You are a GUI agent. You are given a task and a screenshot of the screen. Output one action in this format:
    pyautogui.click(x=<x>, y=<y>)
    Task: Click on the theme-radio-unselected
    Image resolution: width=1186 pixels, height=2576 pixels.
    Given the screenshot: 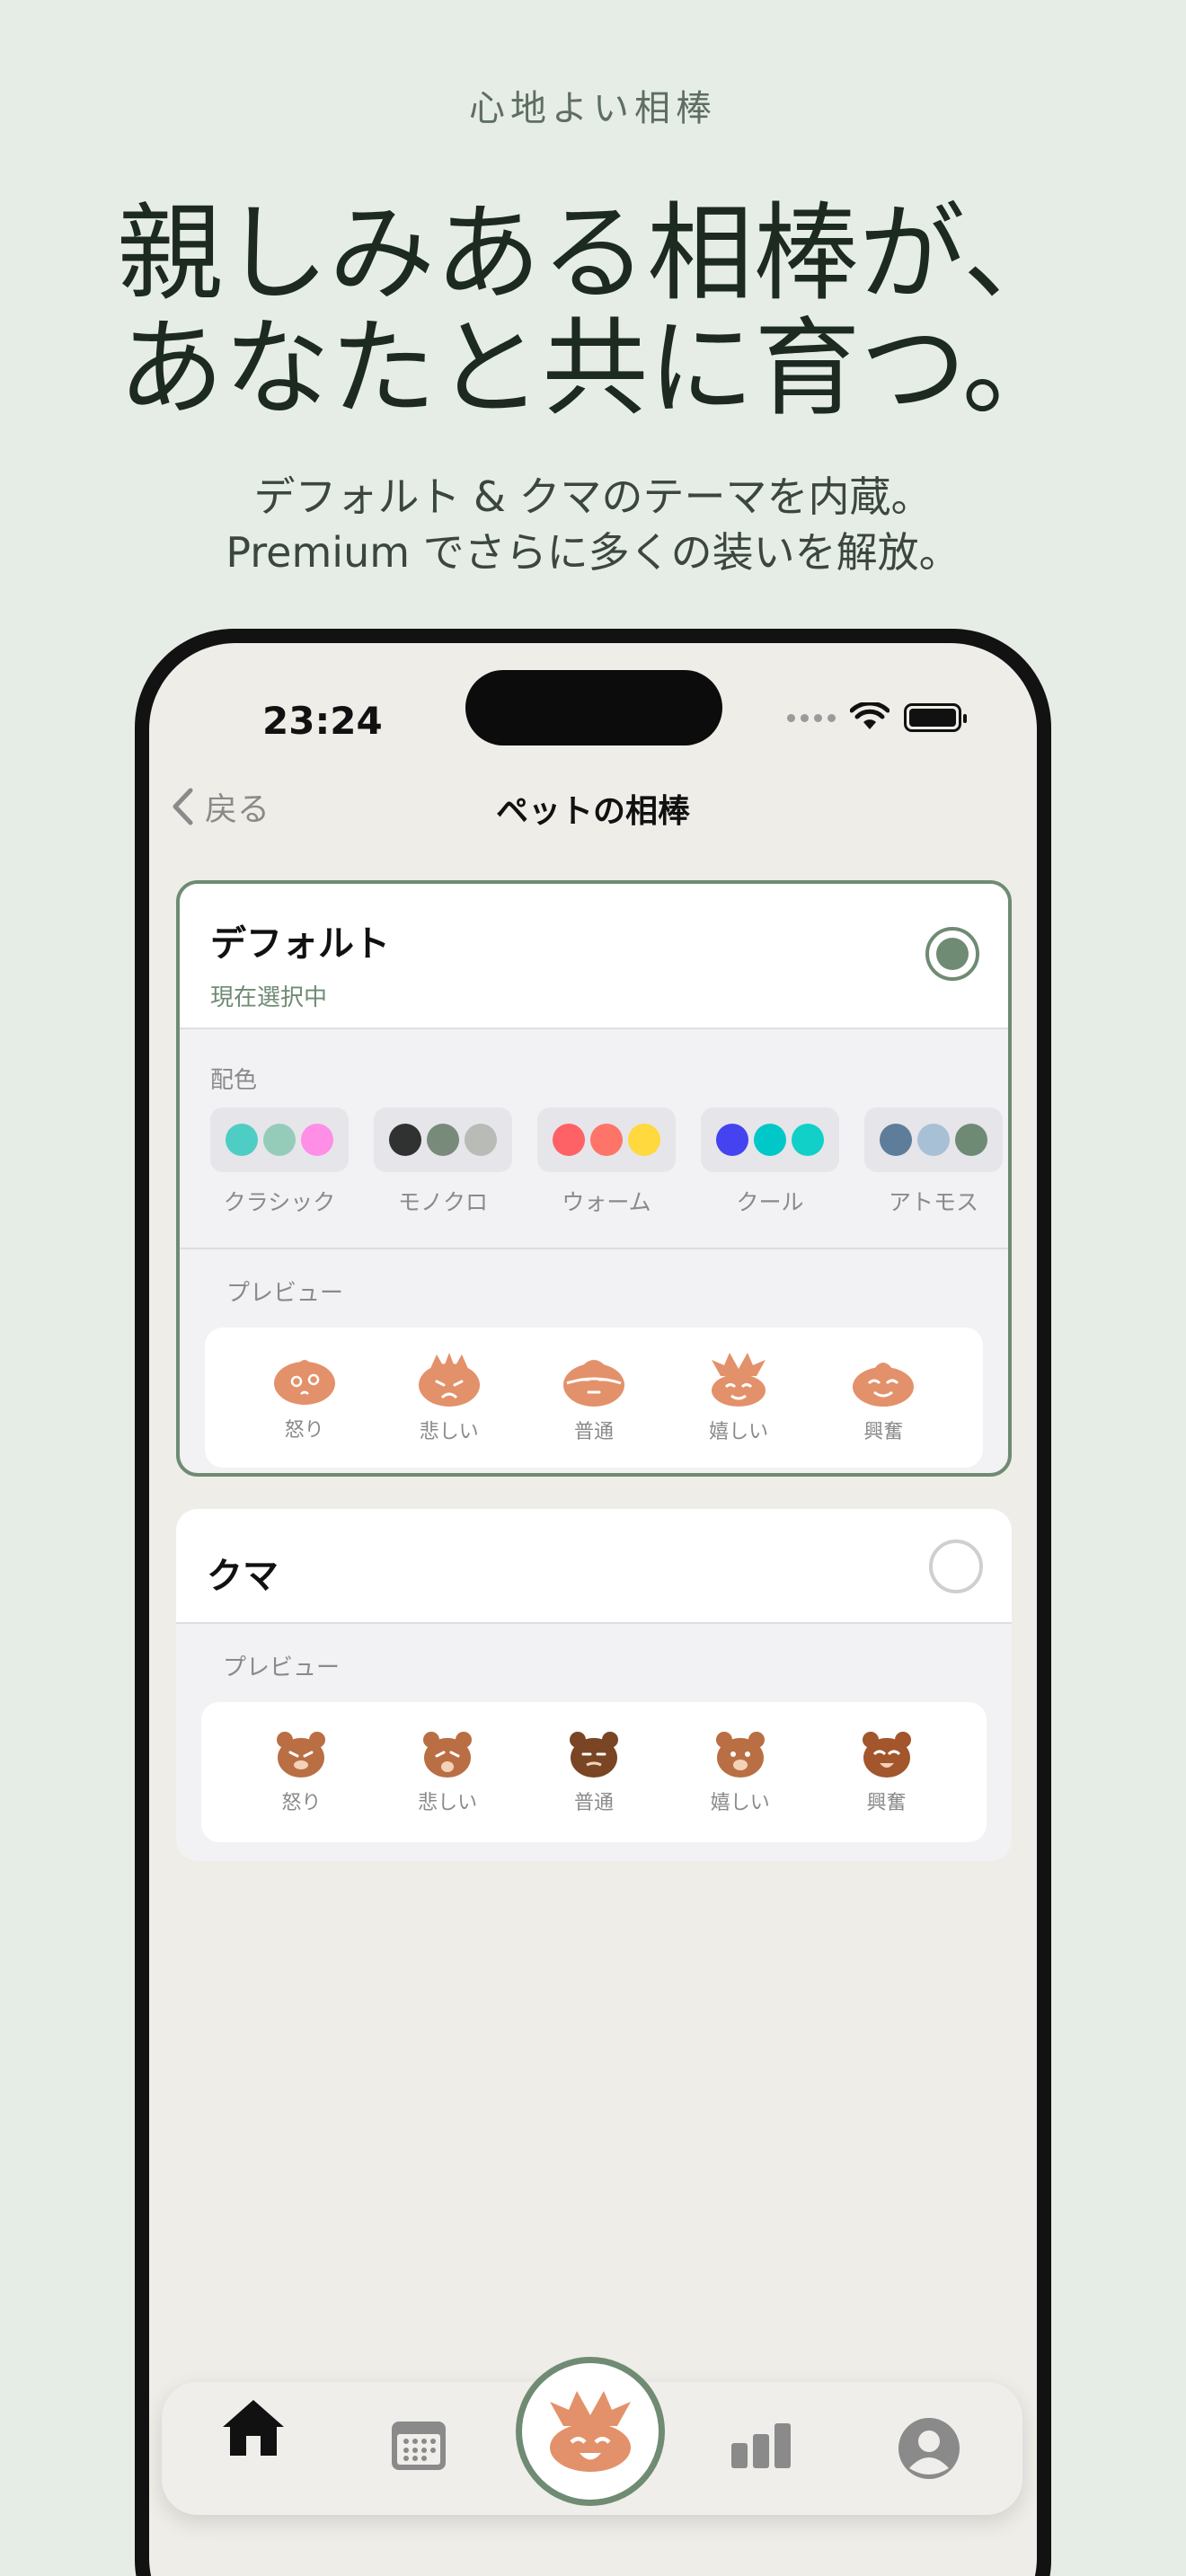 What is the action you would take?
    pyautogui.click(x=956, y=1566)
    